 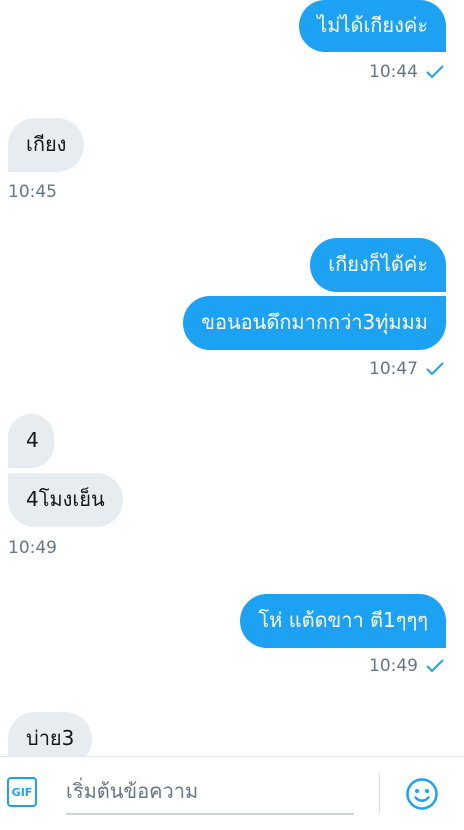 What do you see at coordinates (422, 794) in the screenshot?
I see `emoji-icon` at bounding box center [422, 794].